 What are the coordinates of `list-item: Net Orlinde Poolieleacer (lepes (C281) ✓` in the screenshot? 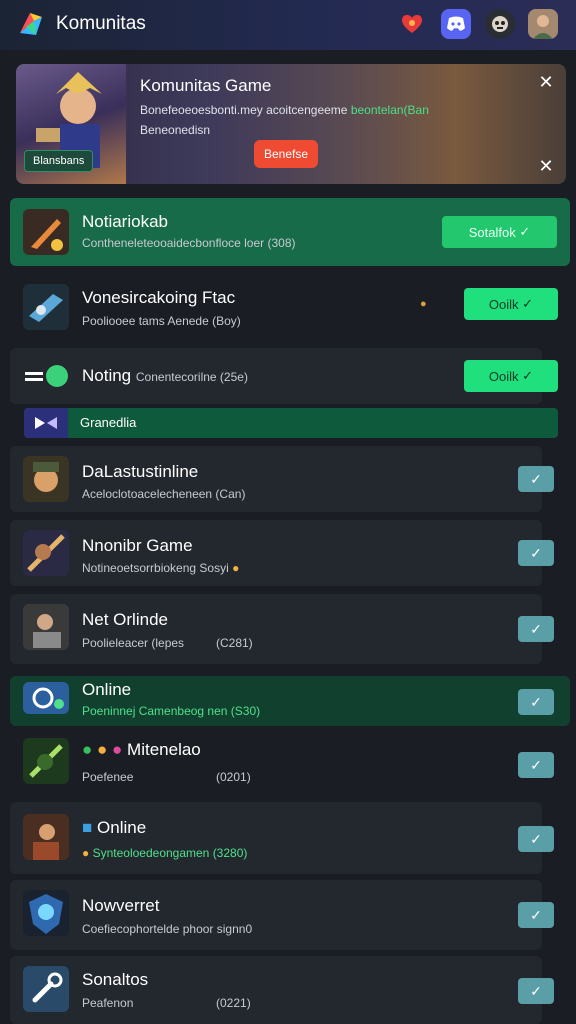 It's located at (282, 629).